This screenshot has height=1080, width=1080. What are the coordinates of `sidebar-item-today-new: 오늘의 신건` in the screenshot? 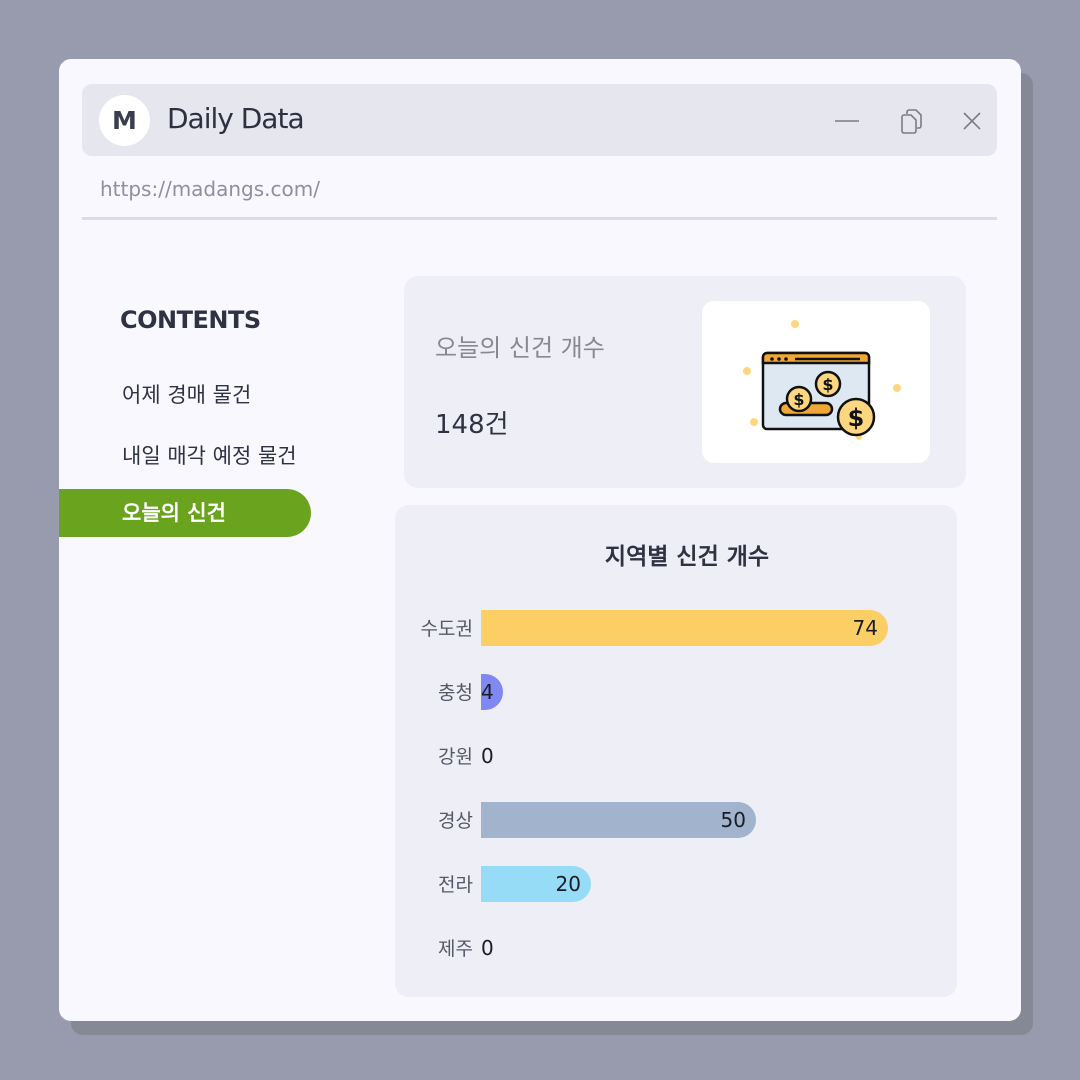 It's located at (185, 513).